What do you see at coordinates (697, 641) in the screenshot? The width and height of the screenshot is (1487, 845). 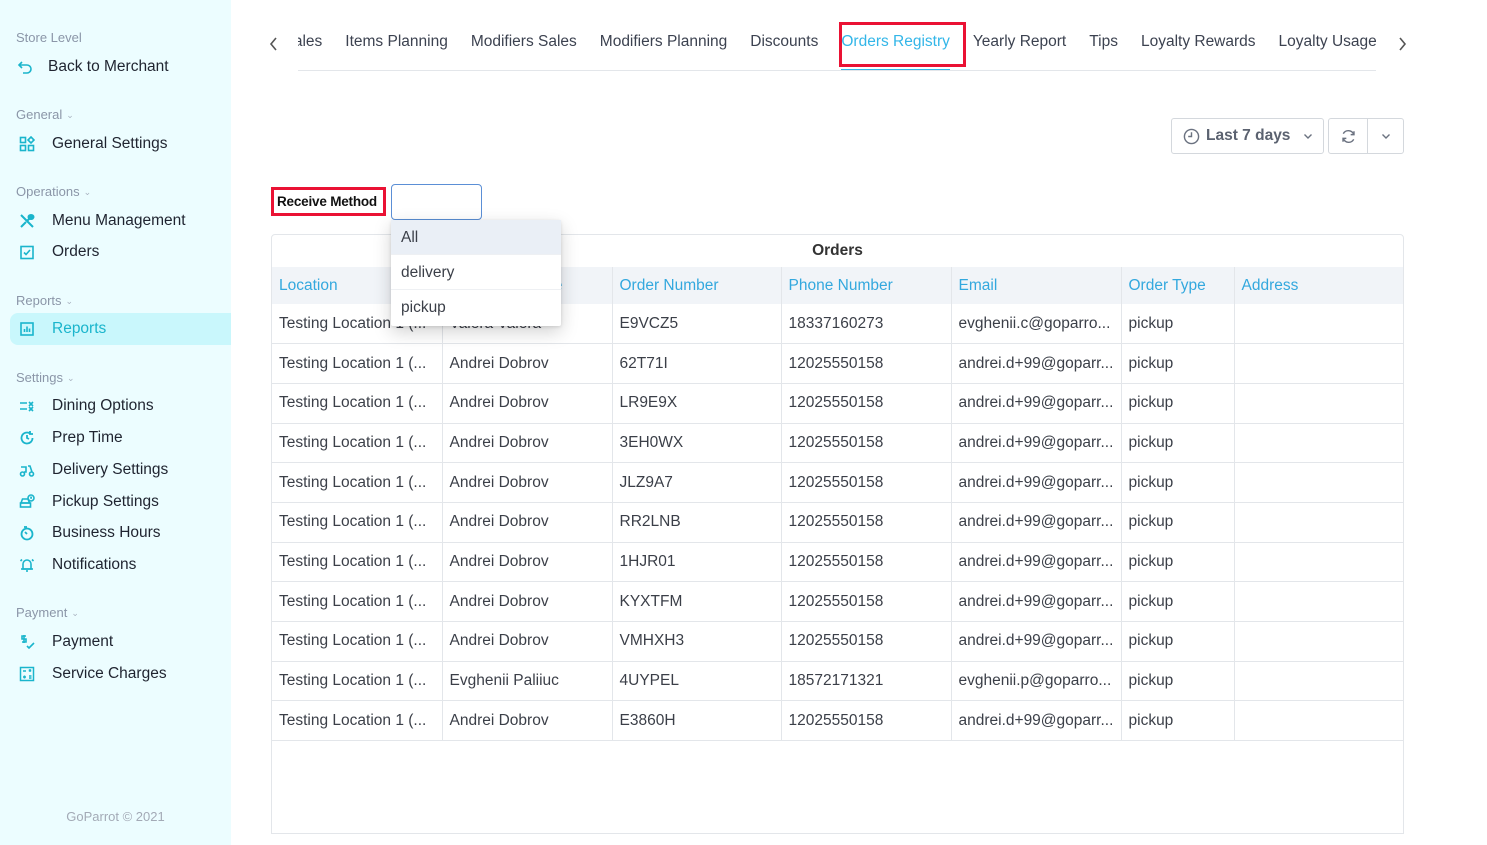 I see `cell-order-number: VMHXH3` at bounding box center [697, 641].